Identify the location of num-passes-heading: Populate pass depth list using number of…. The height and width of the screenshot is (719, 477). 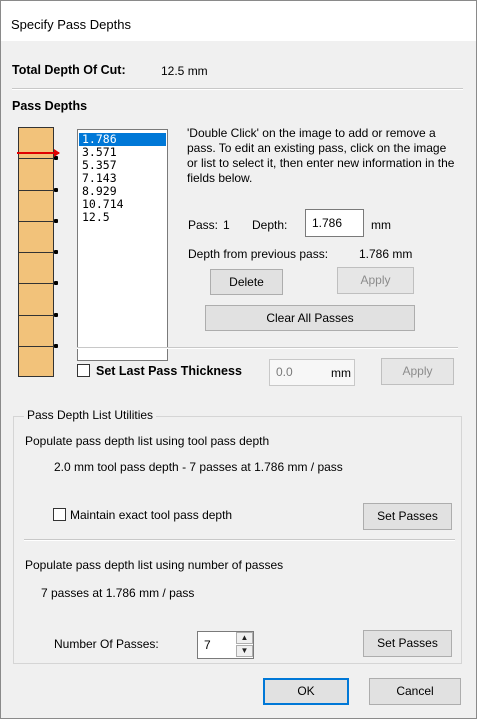
(154, 565).